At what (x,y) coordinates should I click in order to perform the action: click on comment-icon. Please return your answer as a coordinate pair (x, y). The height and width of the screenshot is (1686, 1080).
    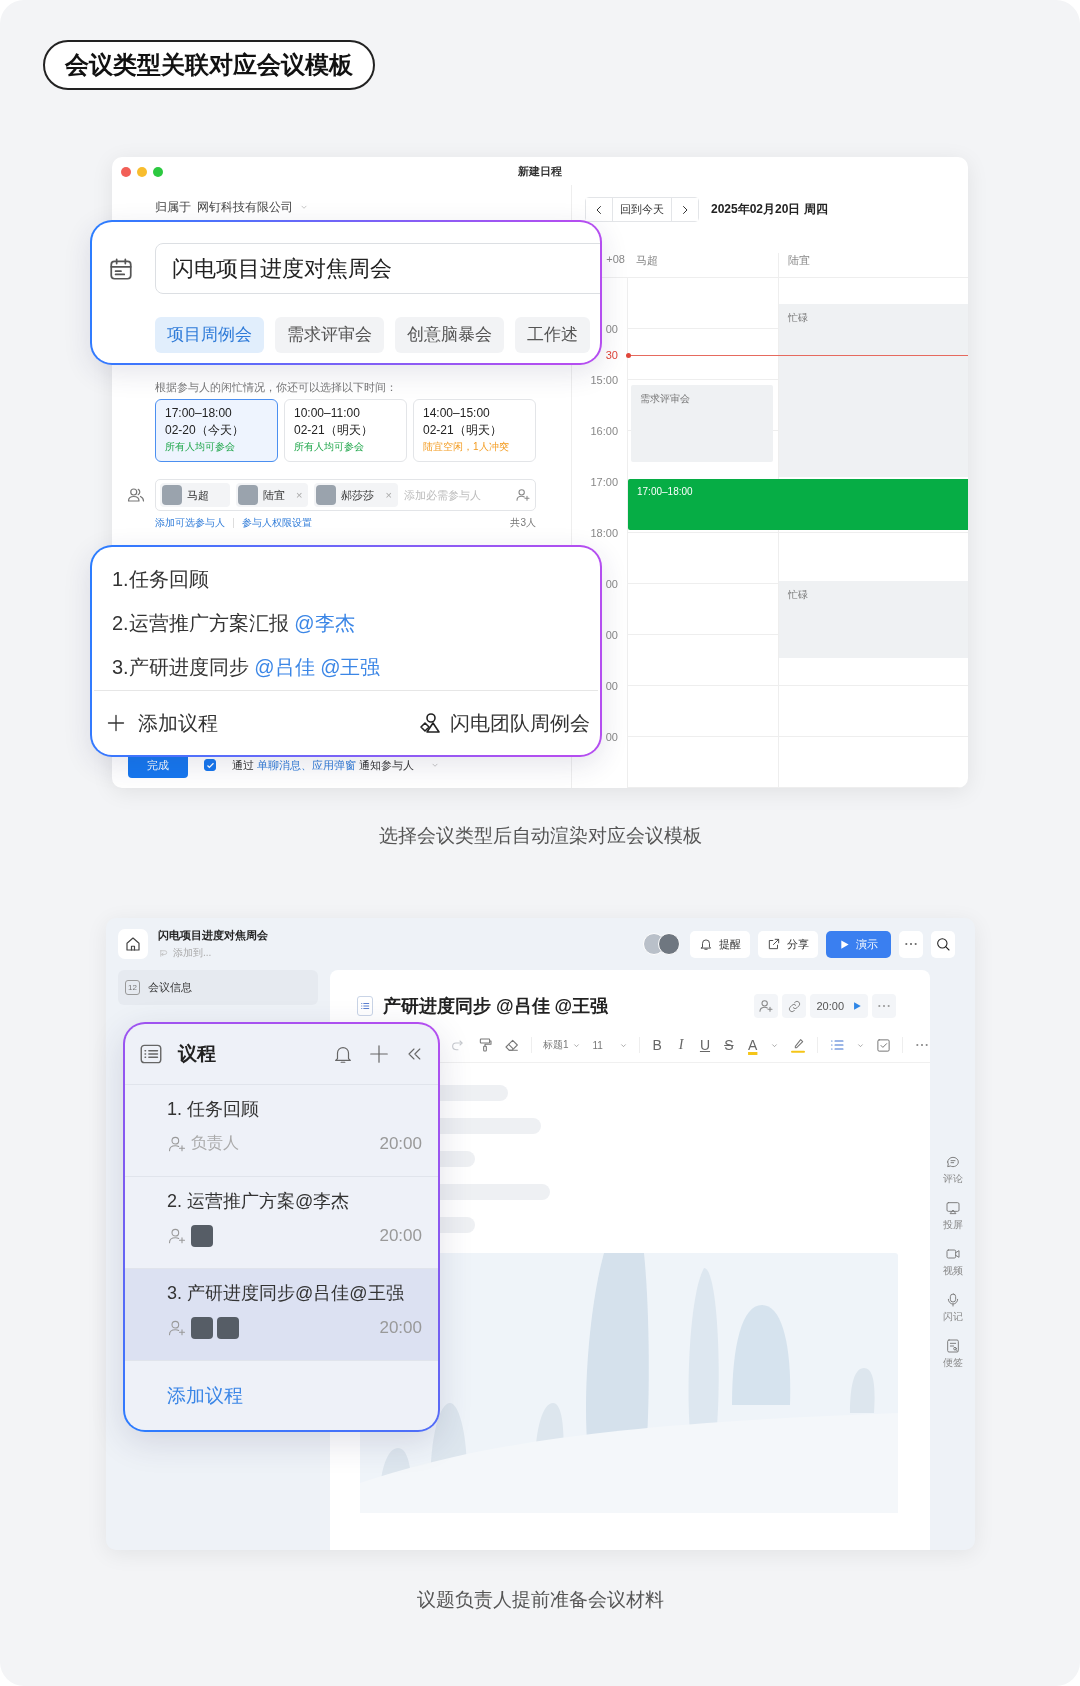
    Looking at the image, I should click on (952, 1162).